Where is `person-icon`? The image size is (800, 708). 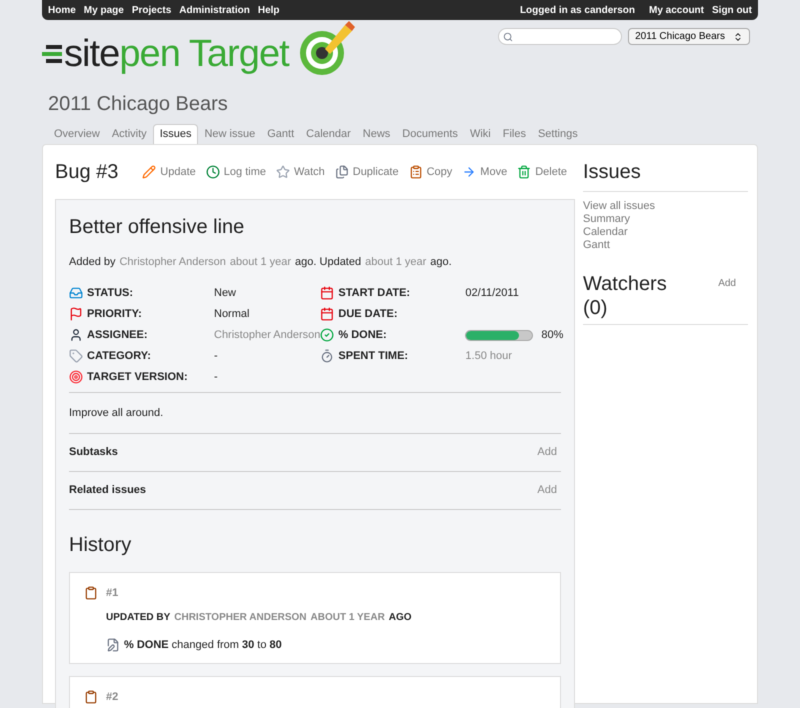
person-icon is located at coordinates (76, 335).